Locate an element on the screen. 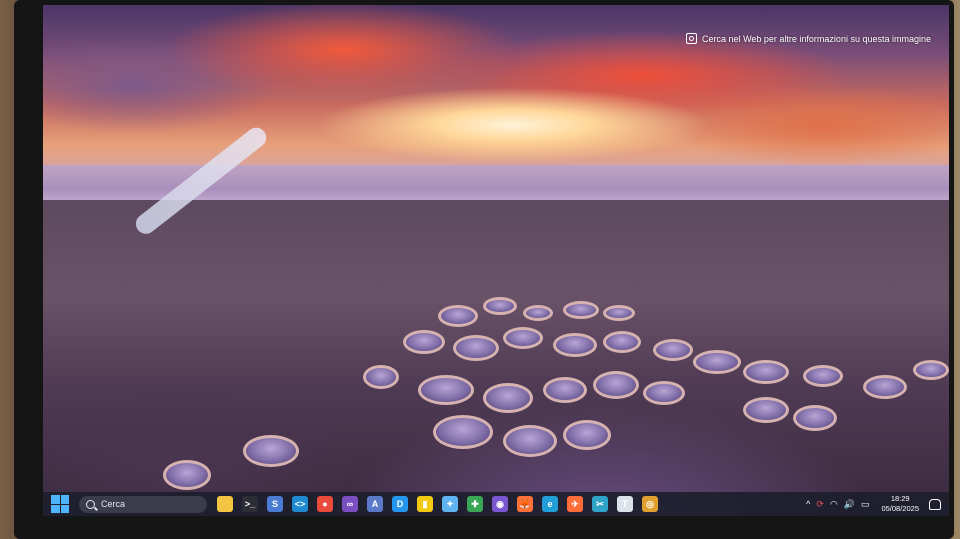  azure-data-studio-icon: A is located at coordinates (375, 504).